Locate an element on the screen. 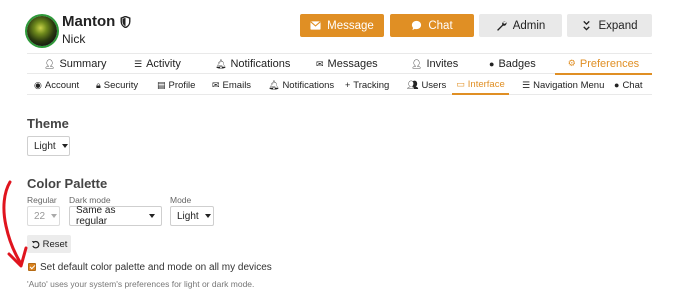 Image resolution: width=690 pixels, height=296 pixels. chat-bubble-icon: ● is located at coordinates (617, 84).